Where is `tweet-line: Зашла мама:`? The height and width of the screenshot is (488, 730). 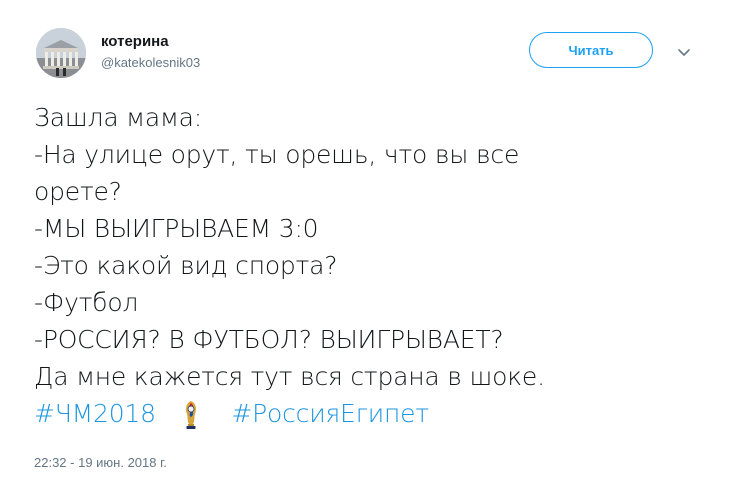 tweet-line: Зашла мама: is located at coordinates (118, 117).